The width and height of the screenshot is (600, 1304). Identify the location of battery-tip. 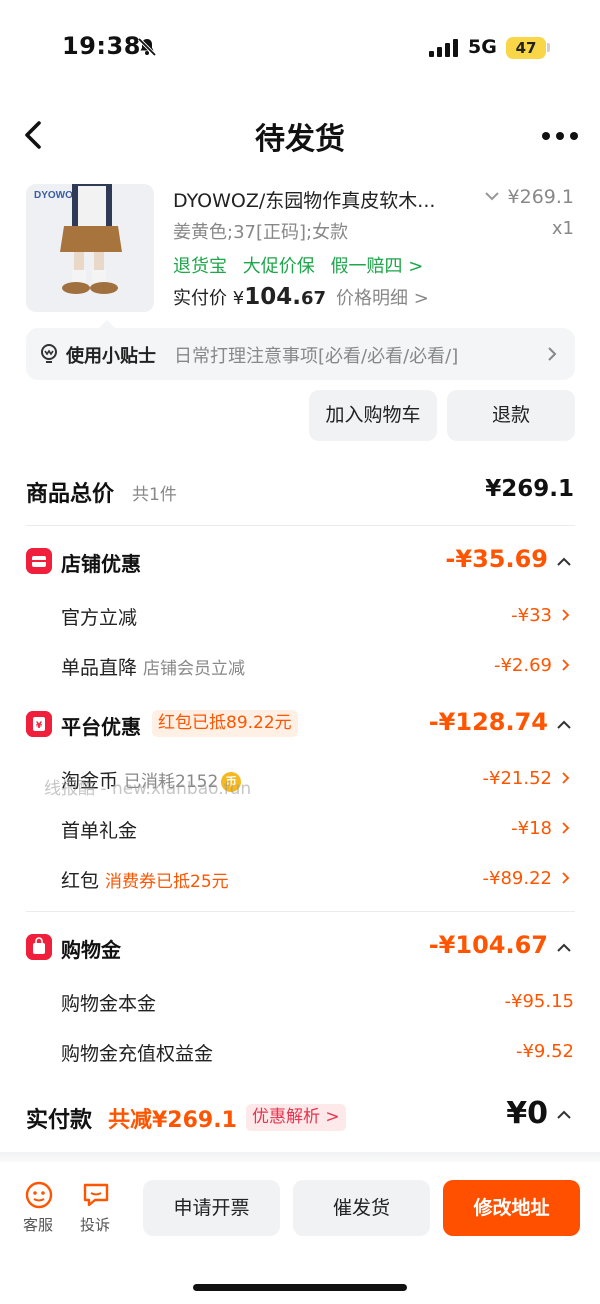
(548, 47).